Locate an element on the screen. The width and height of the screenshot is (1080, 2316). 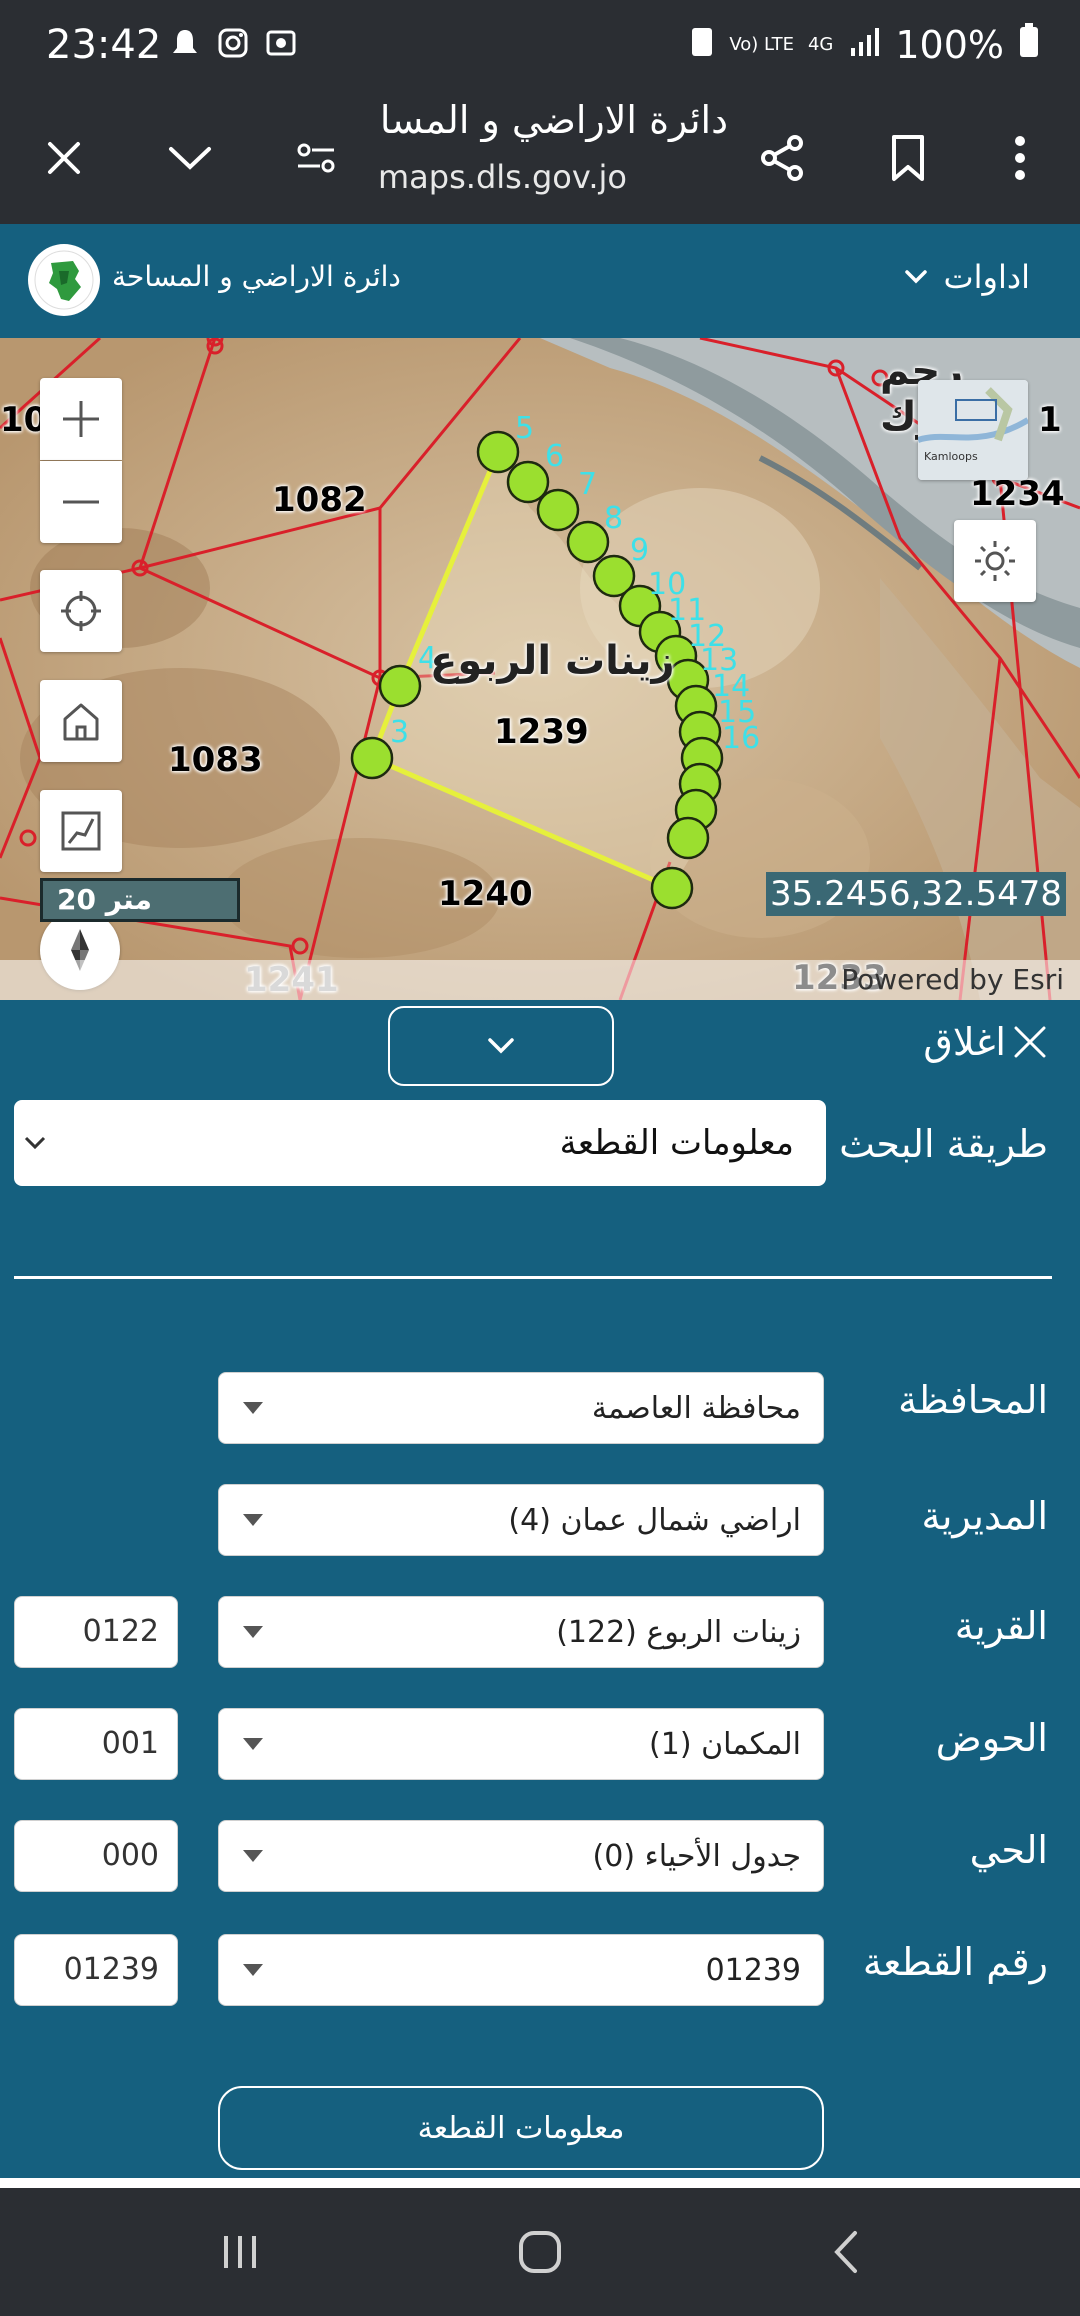
measure-button is located at coordinates (81, 831).